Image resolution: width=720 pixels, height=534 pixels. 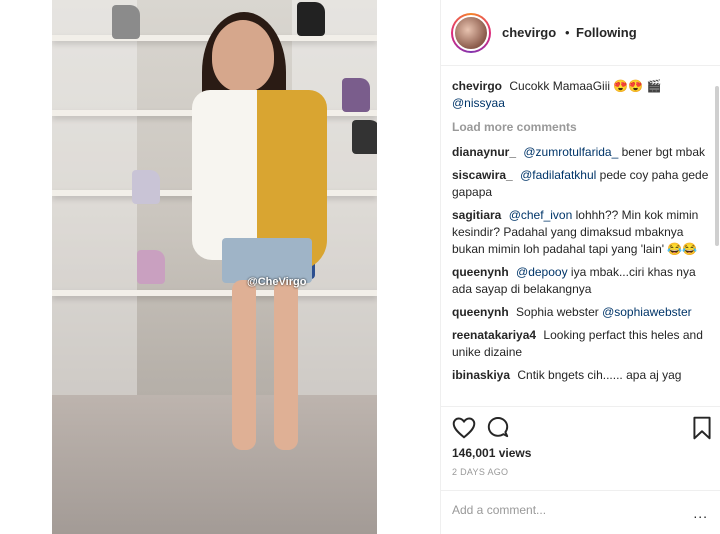 I want to click on comment-mention: @zumrotulfarida_, so click(x=570, y=152).